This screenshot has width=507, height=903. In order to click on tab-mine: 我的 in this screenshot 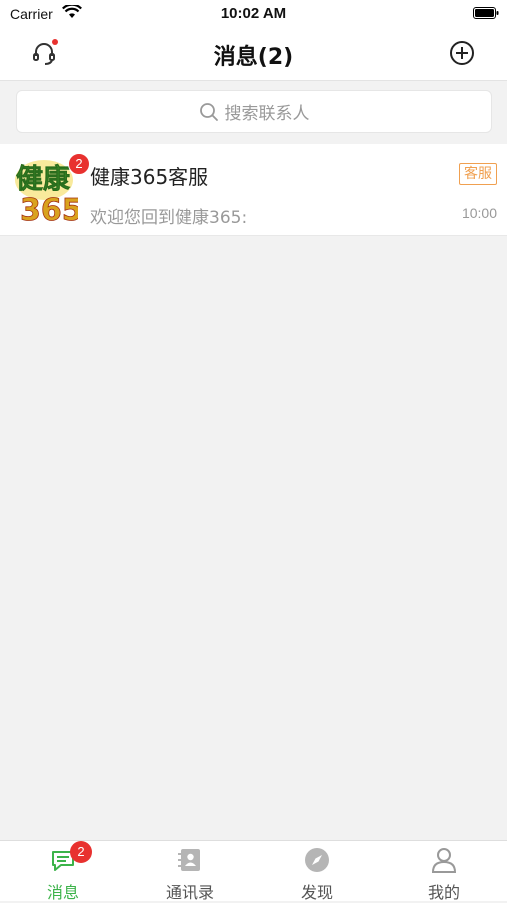, I will do `click(444, 871)`.